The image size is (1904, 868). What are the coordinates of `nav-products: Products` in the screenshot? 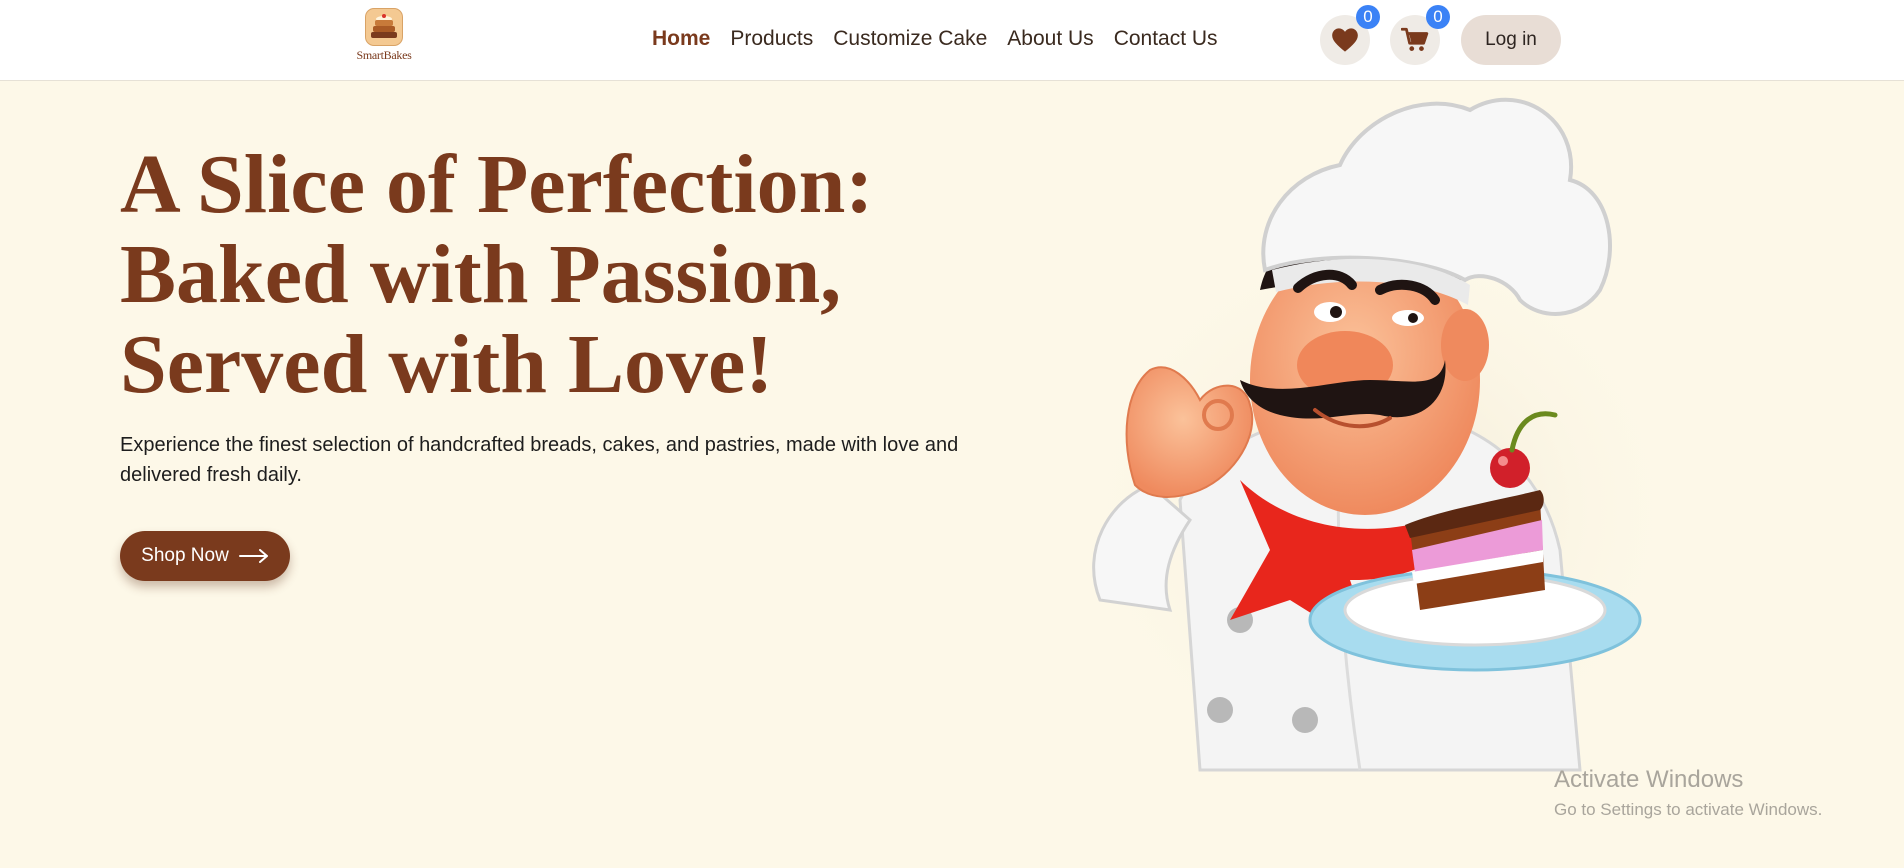 It's located at (771, 39).